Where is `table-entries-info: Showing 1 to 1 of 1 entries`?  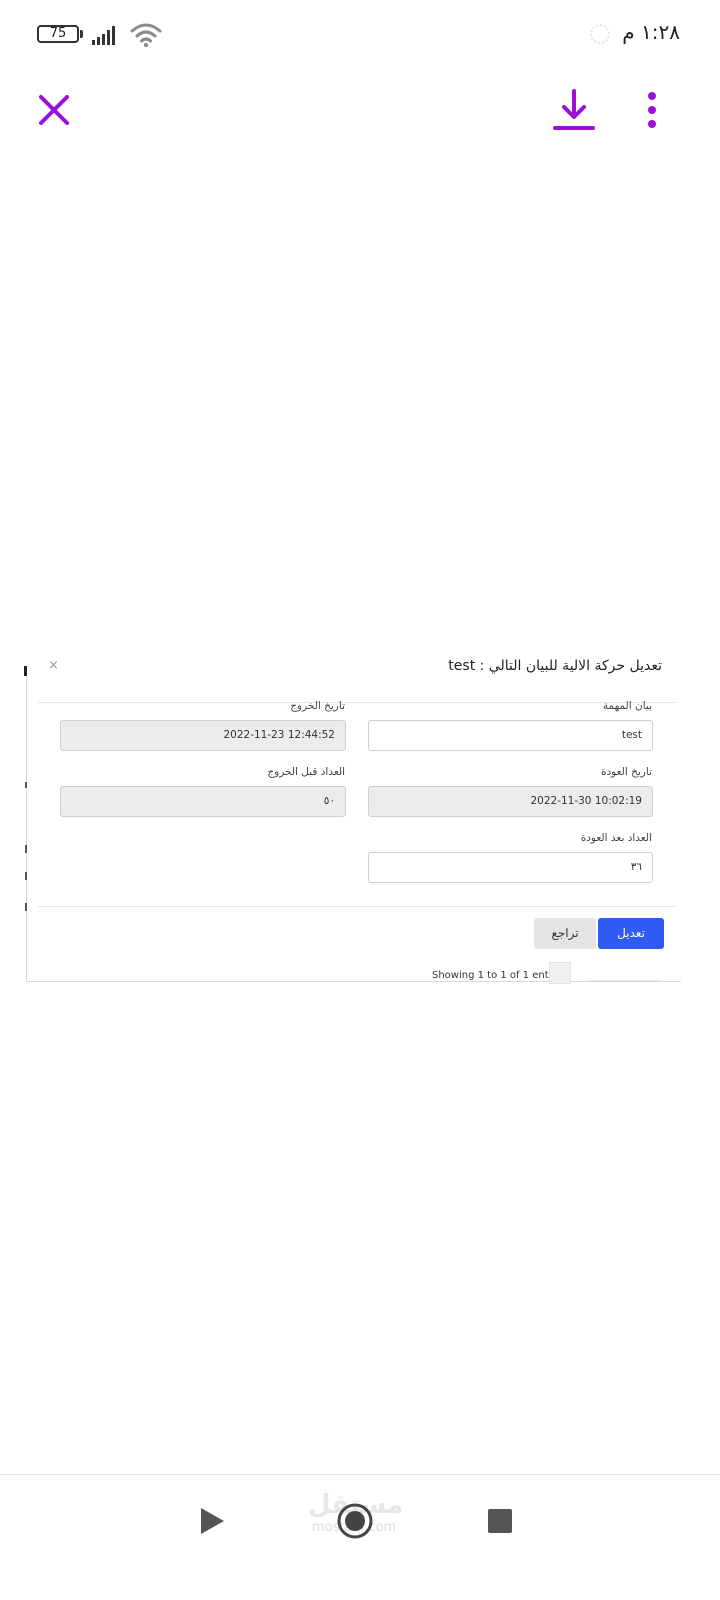
table-entries-info: Showing 1 to 1 of 1 entries is located at coordinates (499, 975).